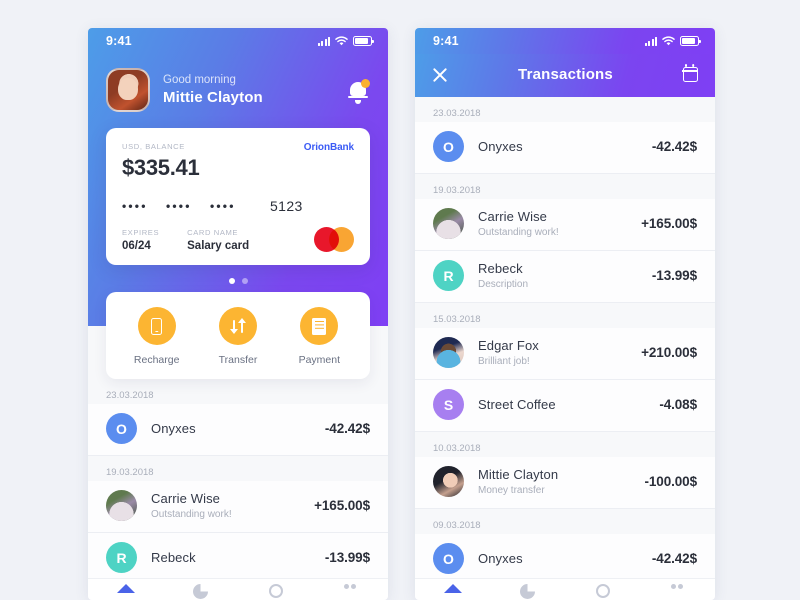 Image resolution: width=800 pixels, height=600 pixels. What do you see at coordinates (565, 483) in the screenshot?
I see `transaction-row: Mittie Clayton Money transfer -100.00$` at bounding box center [565, 483].